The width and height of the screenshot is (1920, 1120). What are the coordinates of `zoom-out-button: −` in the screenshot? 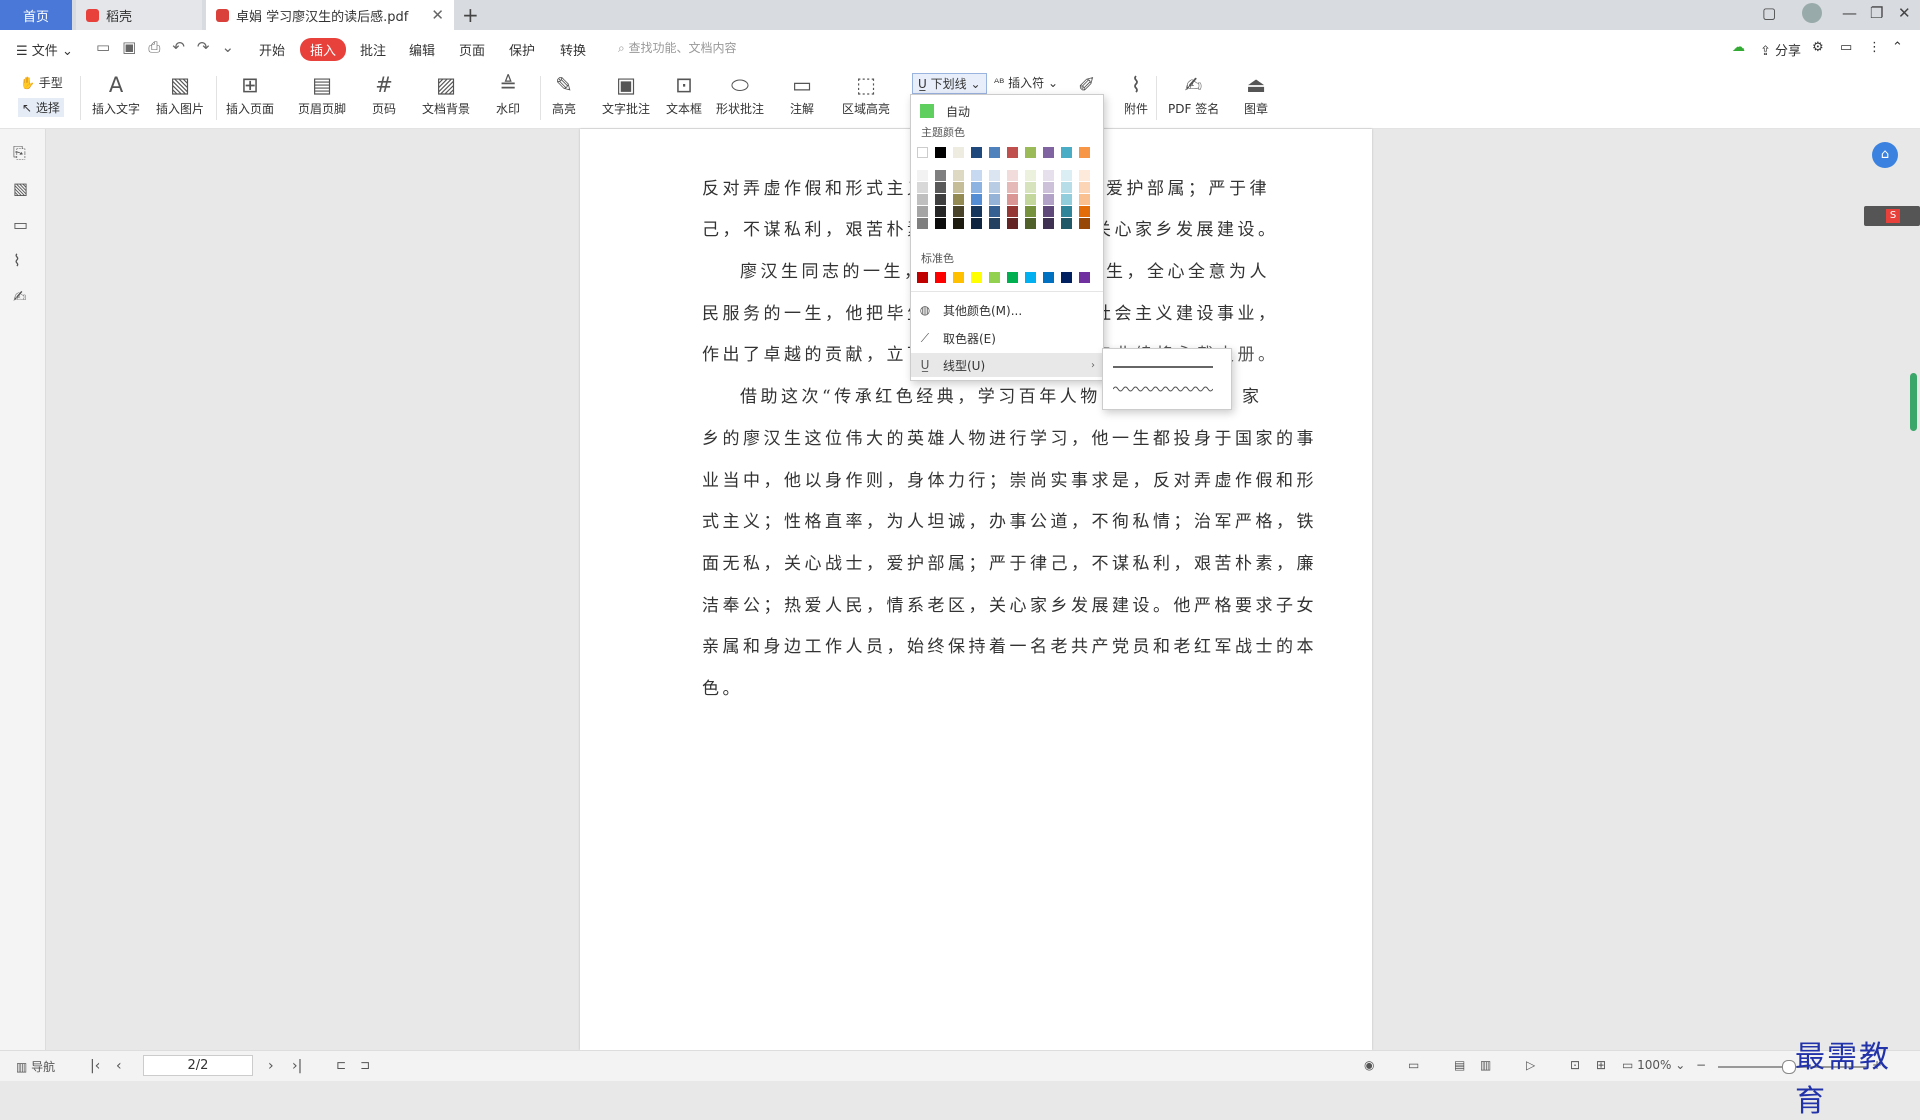 It's located at (1701, 1065).